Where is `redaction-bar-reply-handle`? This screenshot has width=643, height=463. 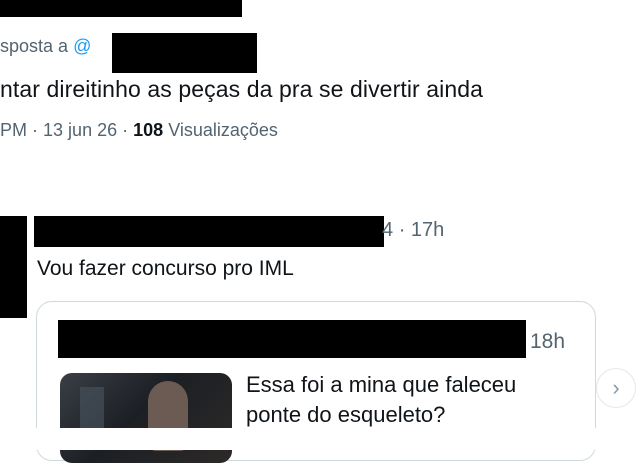
redaction-bar-reply-handle is located at coordinates (184, 53).